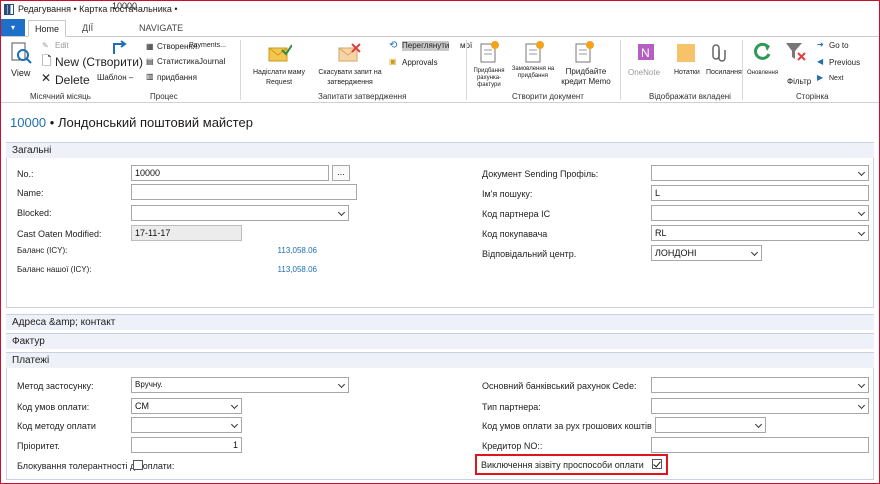  Describe the element at coordinates (719, 53) in the screenshot. I see `links-icon` at that location.